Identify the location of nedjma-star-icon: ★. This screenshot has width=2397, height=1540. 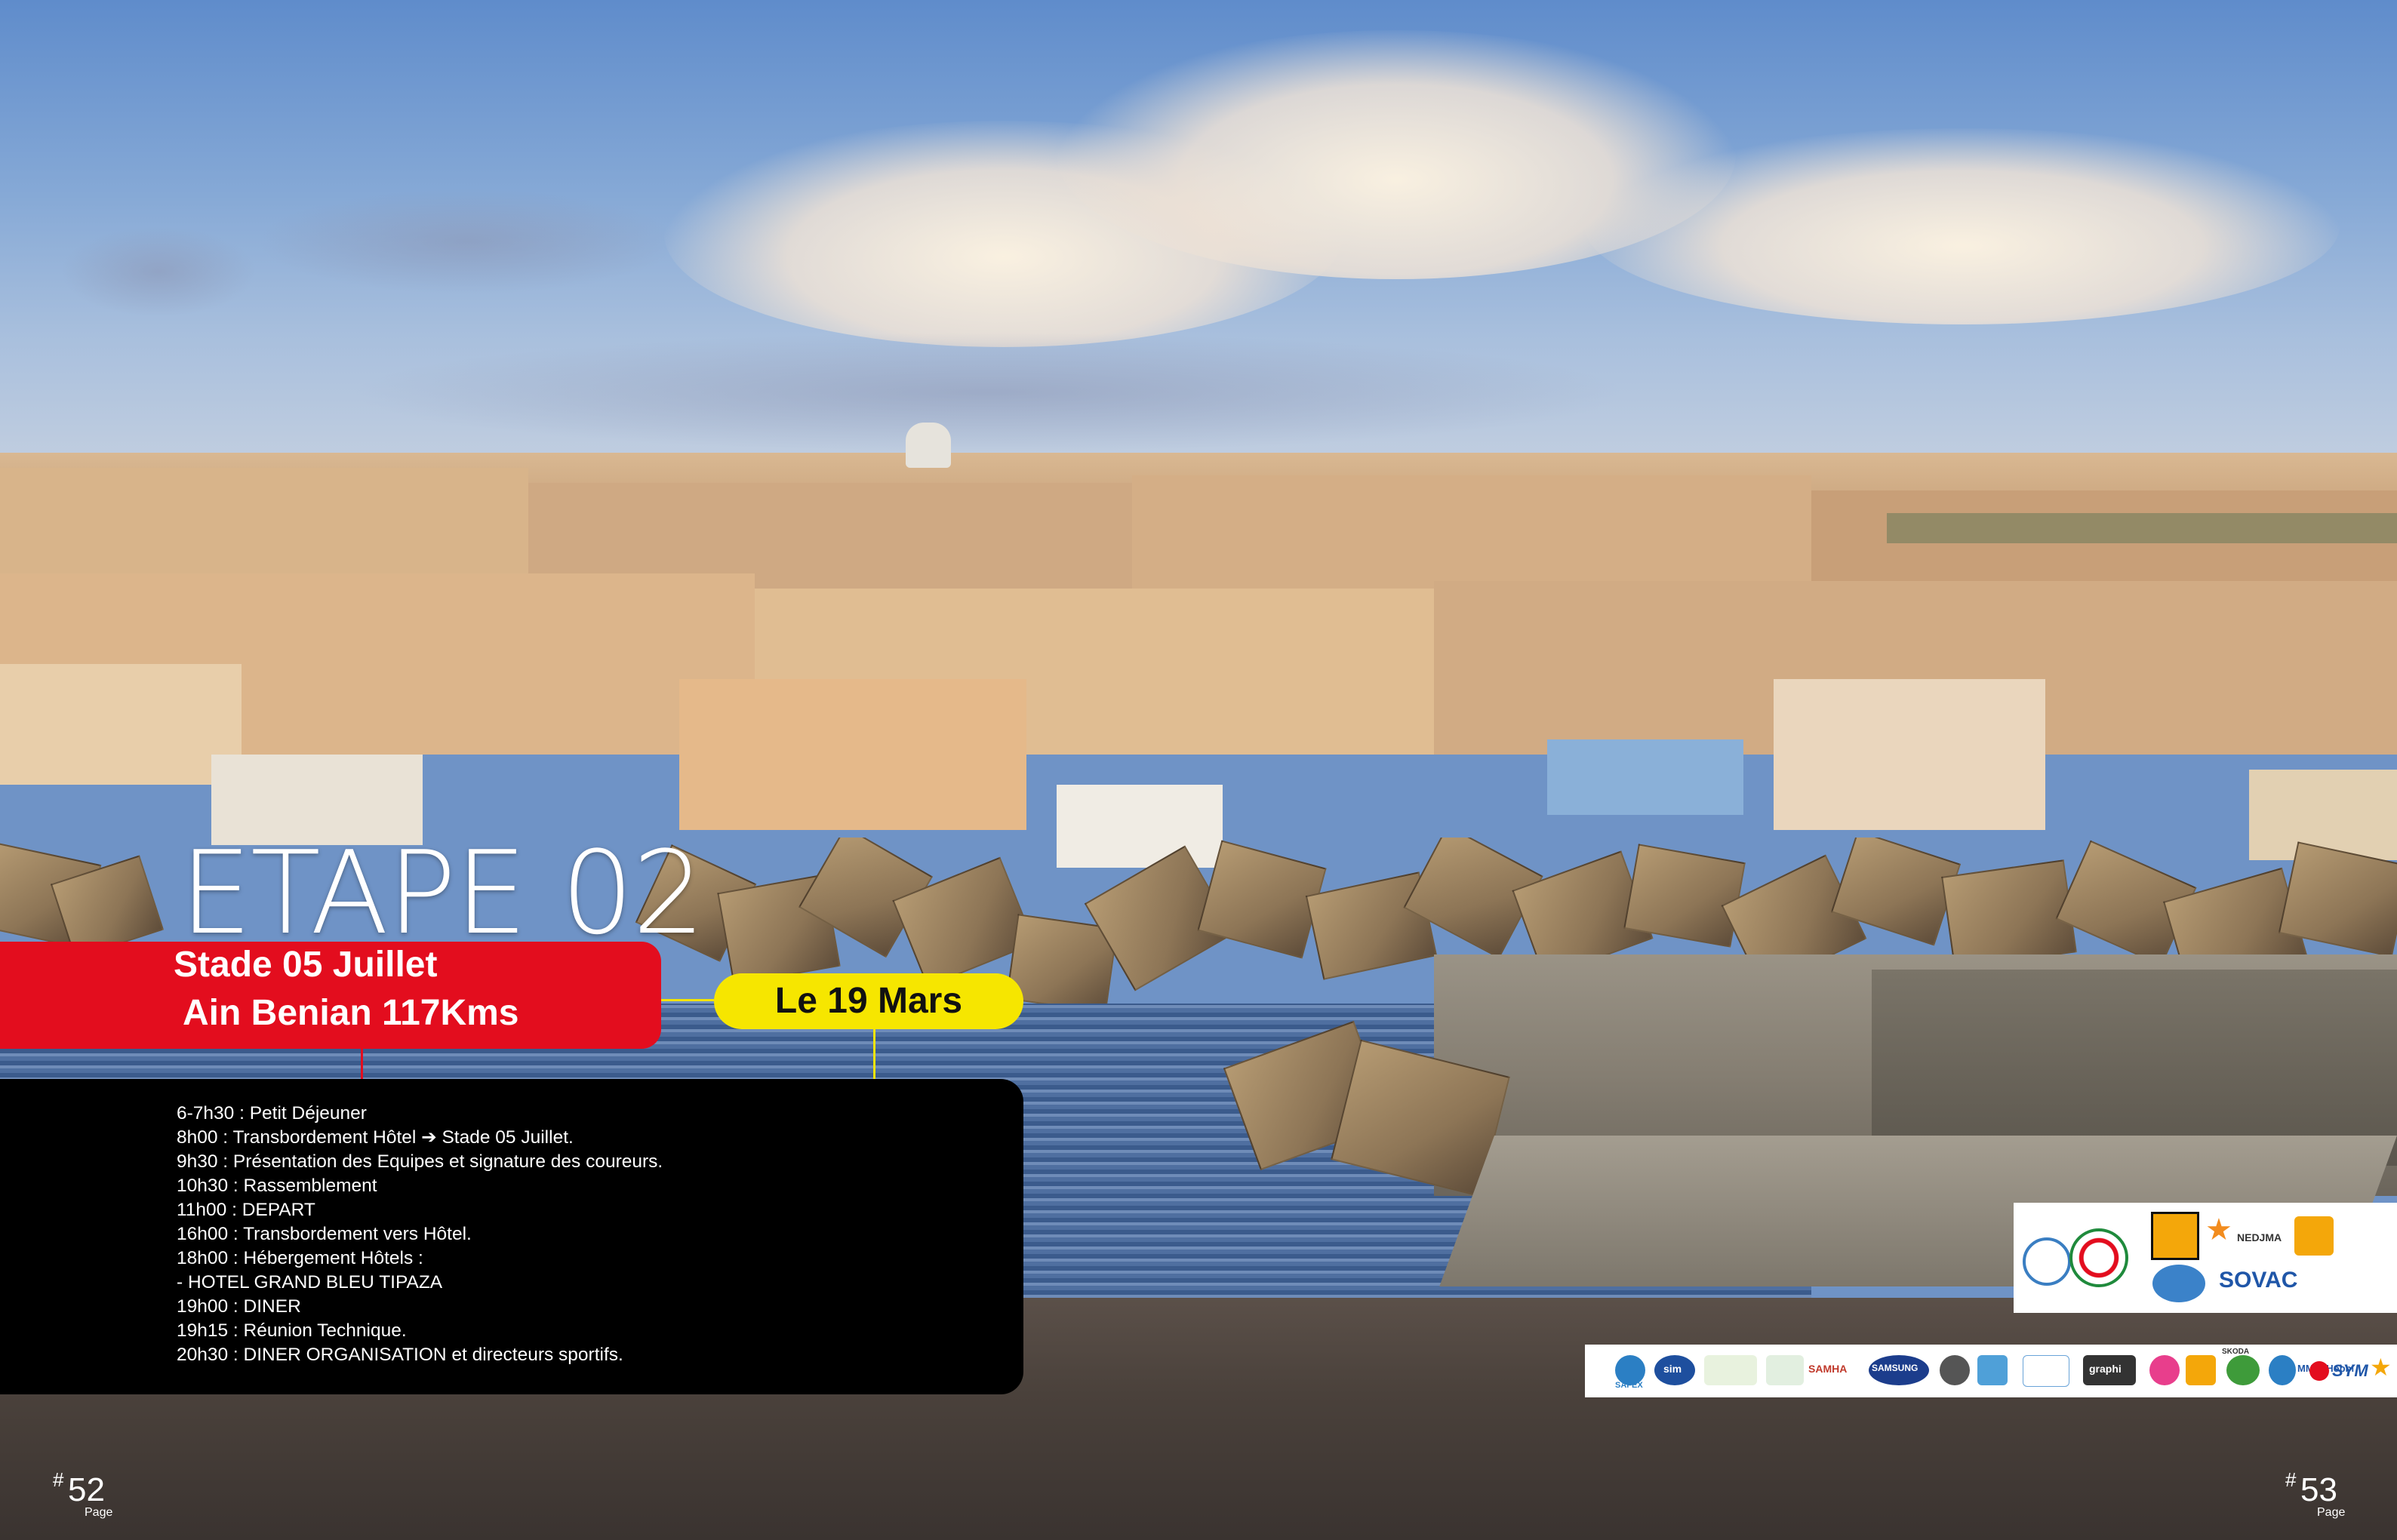
(2218, 1230).